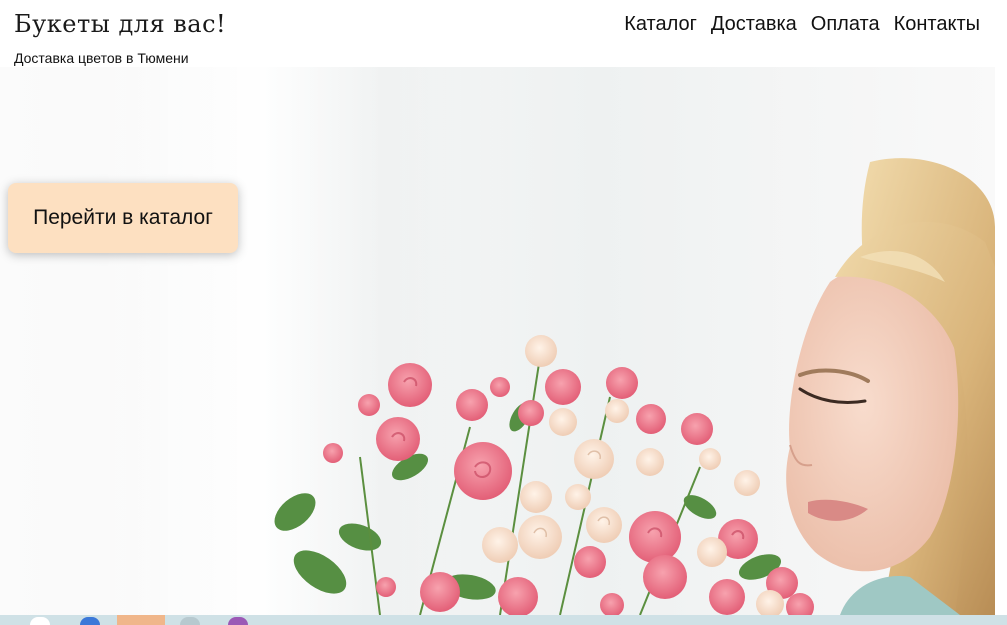  I want to click on site-title: Букеты для вас!, so click(120, 24).